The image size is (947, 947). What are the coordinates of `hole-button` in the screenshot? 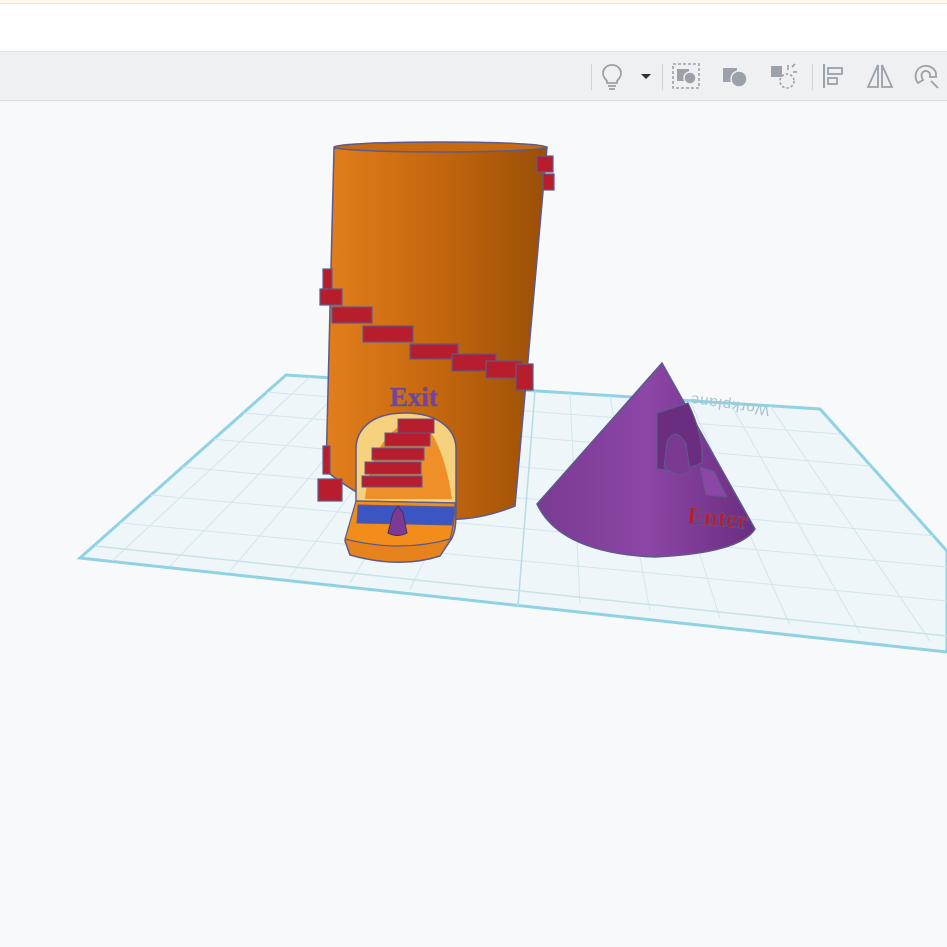 It's located at (783, 76).